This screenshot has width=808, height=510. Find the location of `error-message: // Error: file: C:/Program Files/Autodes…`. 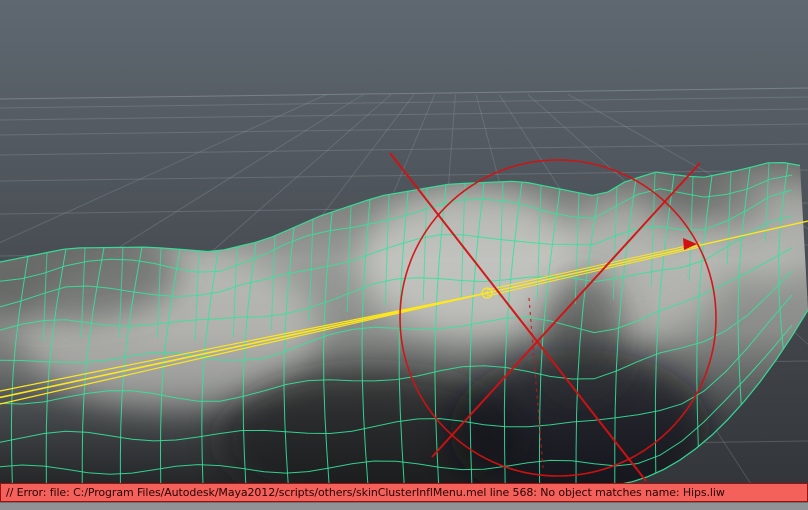

error-message: // Error: file: C:/Program Files/Autodes… is located at coordinates (365, 492).